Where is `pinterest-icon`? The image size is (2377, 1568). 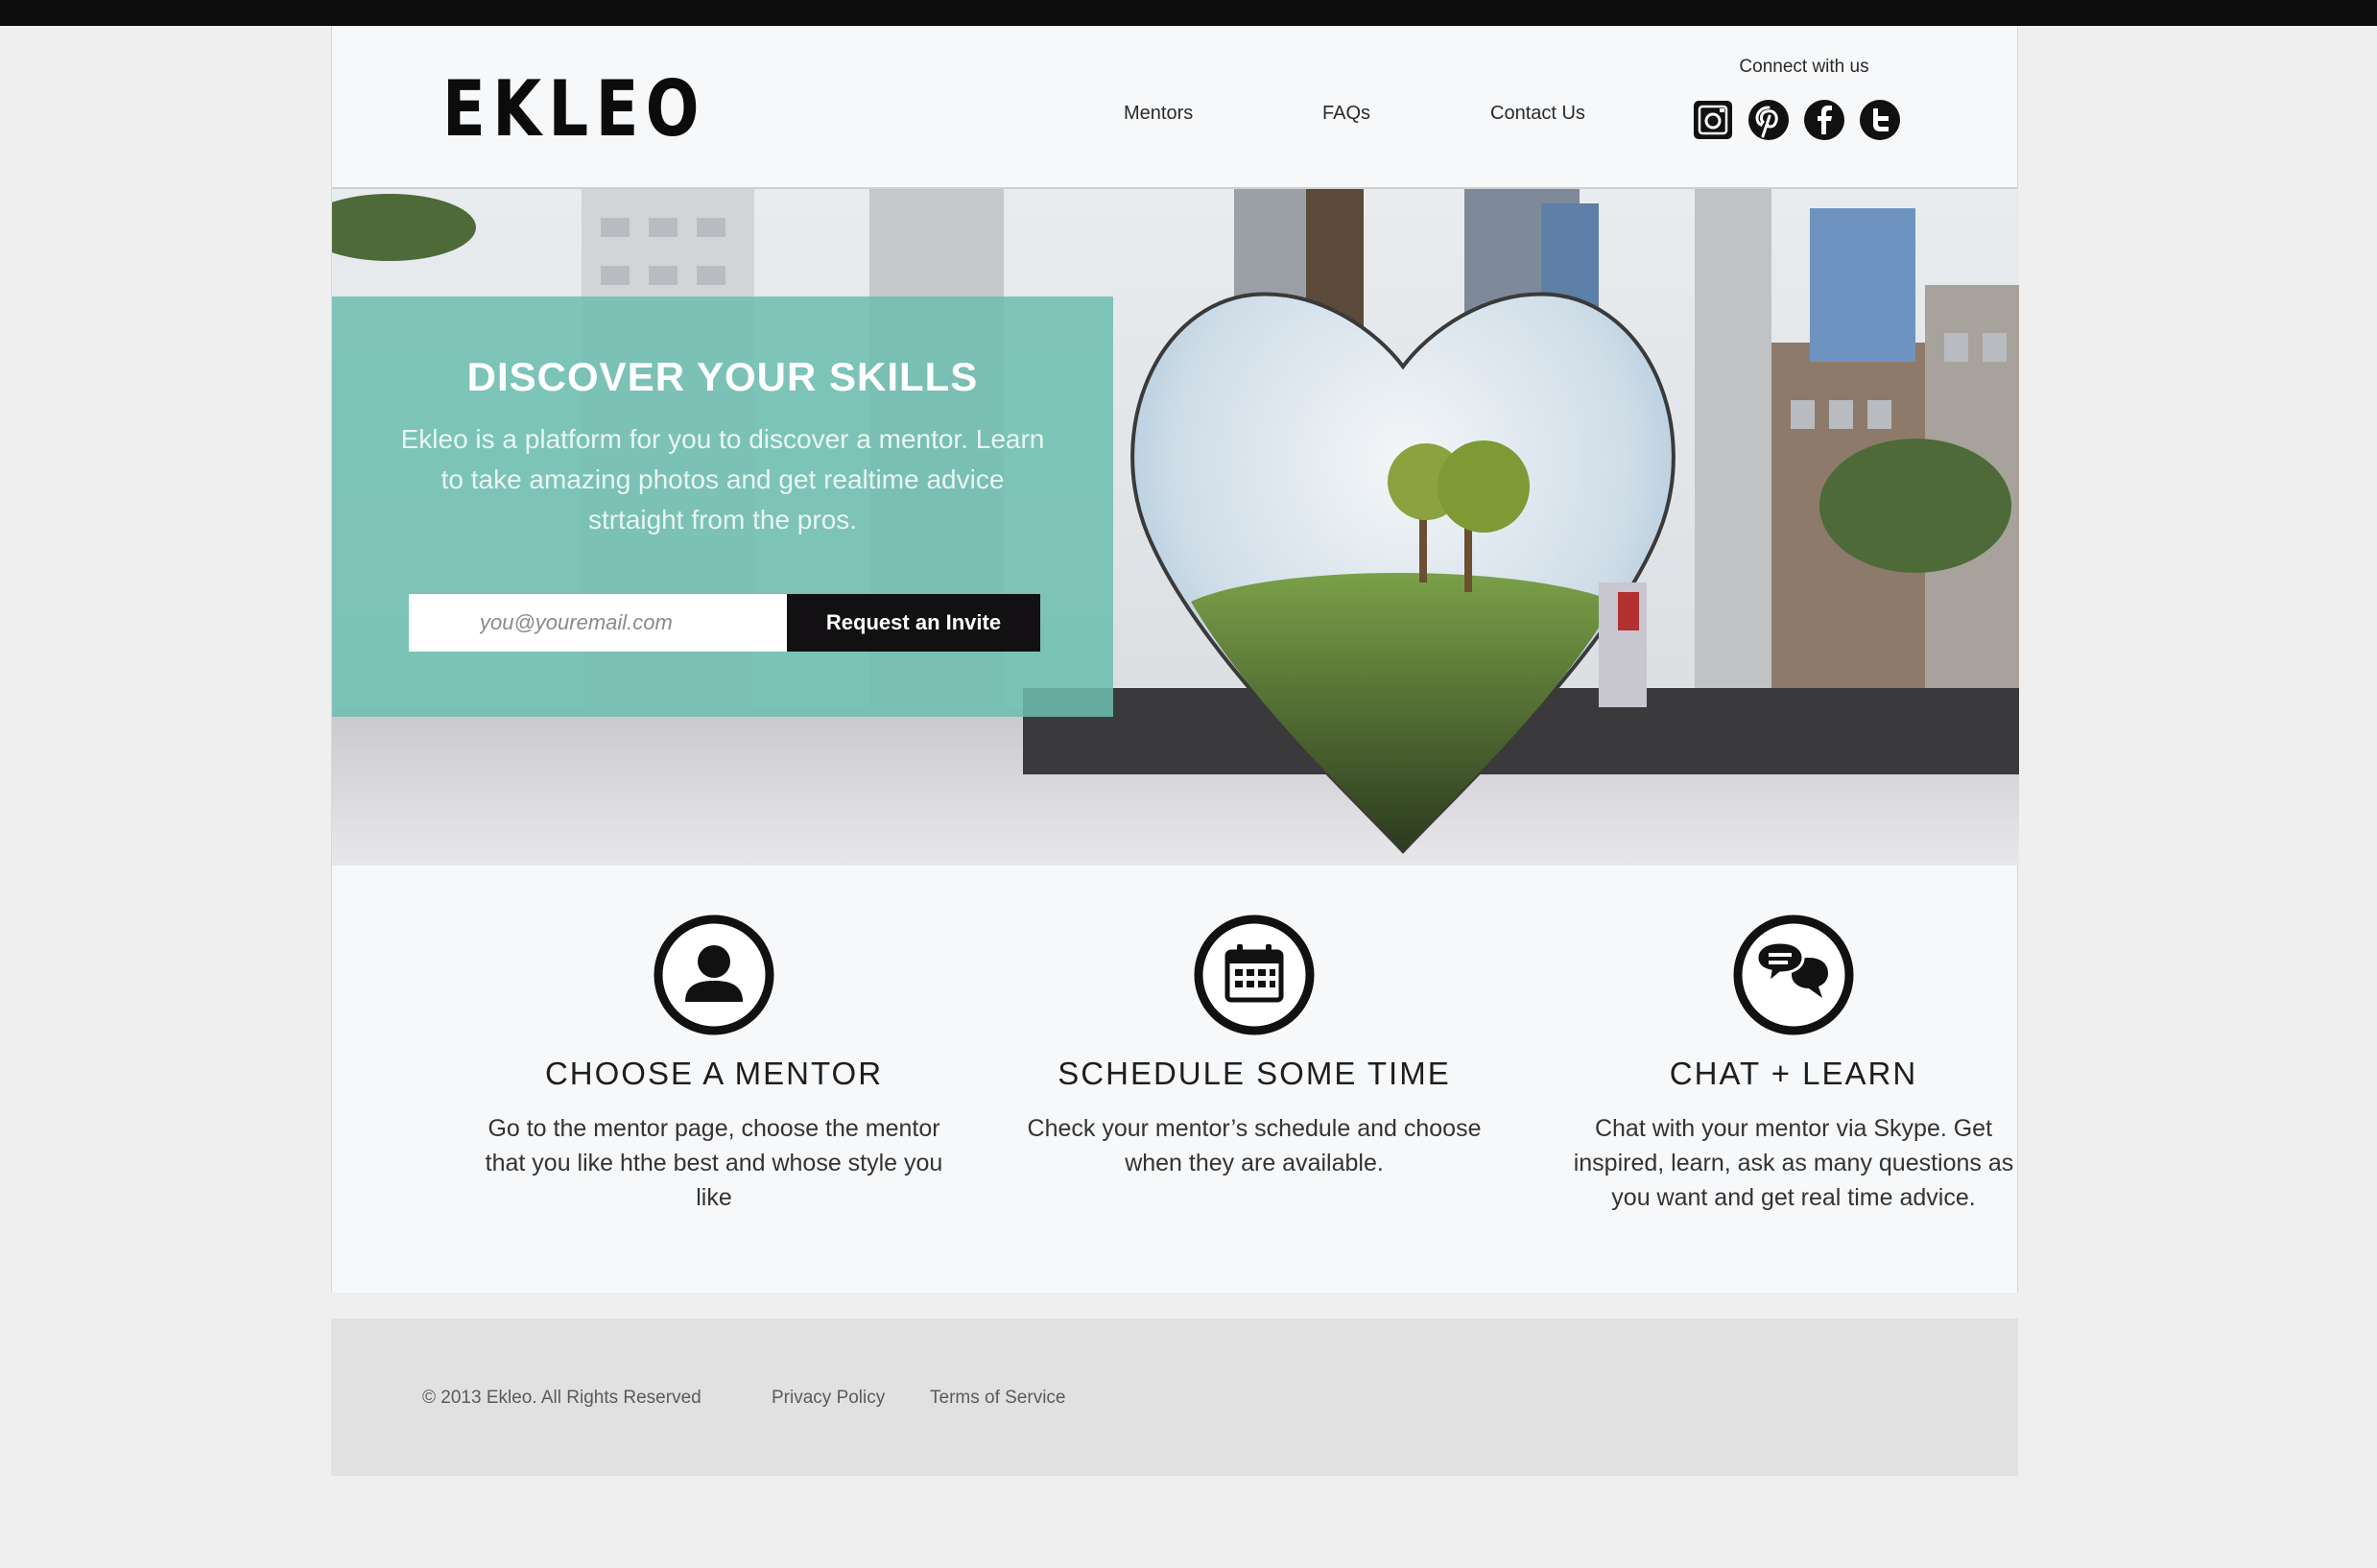 pinterest-icon is located at coordinates (1769, 120).